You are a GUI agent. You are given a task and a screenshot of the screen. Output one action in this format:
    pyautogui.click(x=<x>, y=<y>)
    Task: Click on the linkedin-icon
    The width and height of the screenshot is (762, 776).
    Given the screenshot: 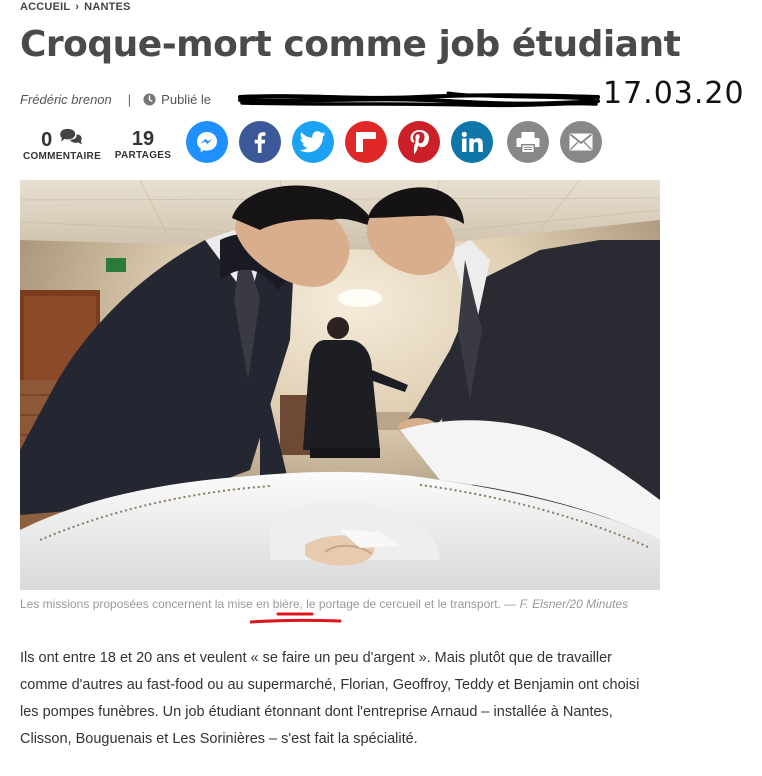 What is the action you would take?
    pyautogui.click(x=472, y=141)
    